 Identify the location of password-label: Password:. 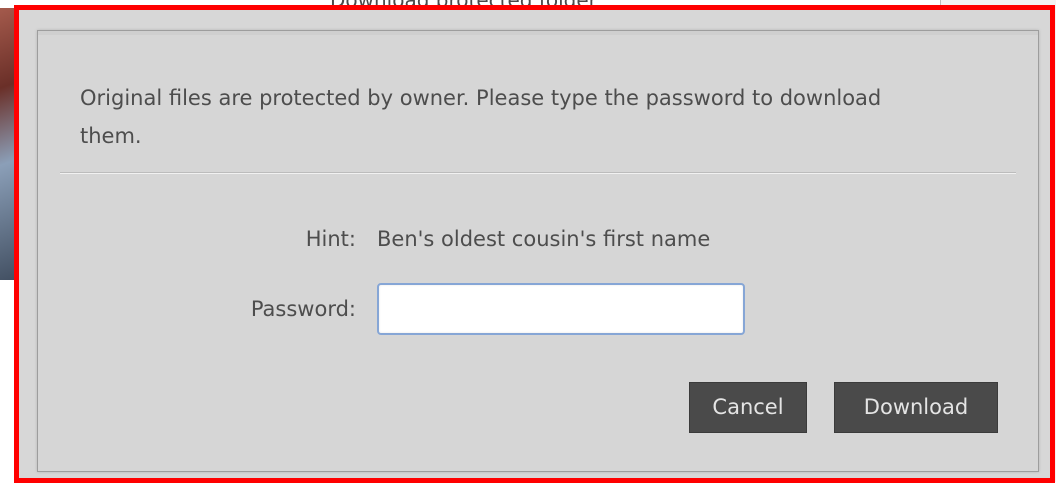
(303, 309).